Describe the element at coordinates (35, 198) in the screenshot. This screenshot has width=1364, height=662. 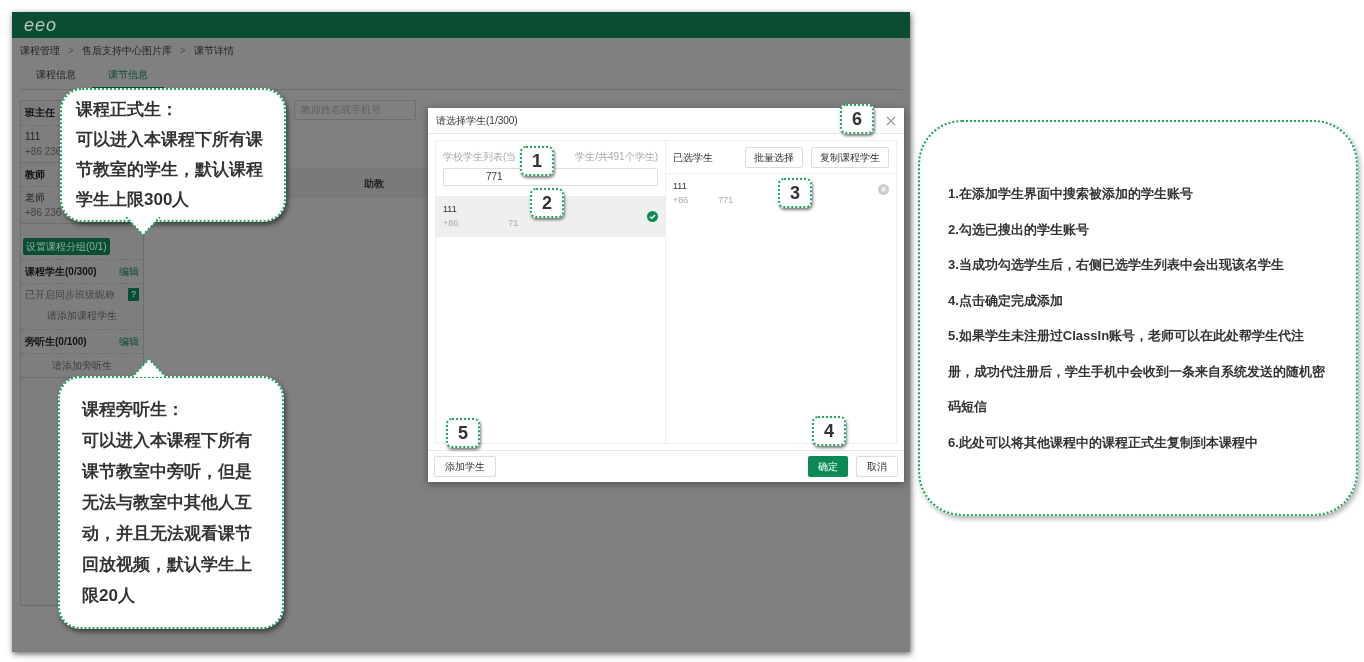
I see `person-name: 老师` at that location.